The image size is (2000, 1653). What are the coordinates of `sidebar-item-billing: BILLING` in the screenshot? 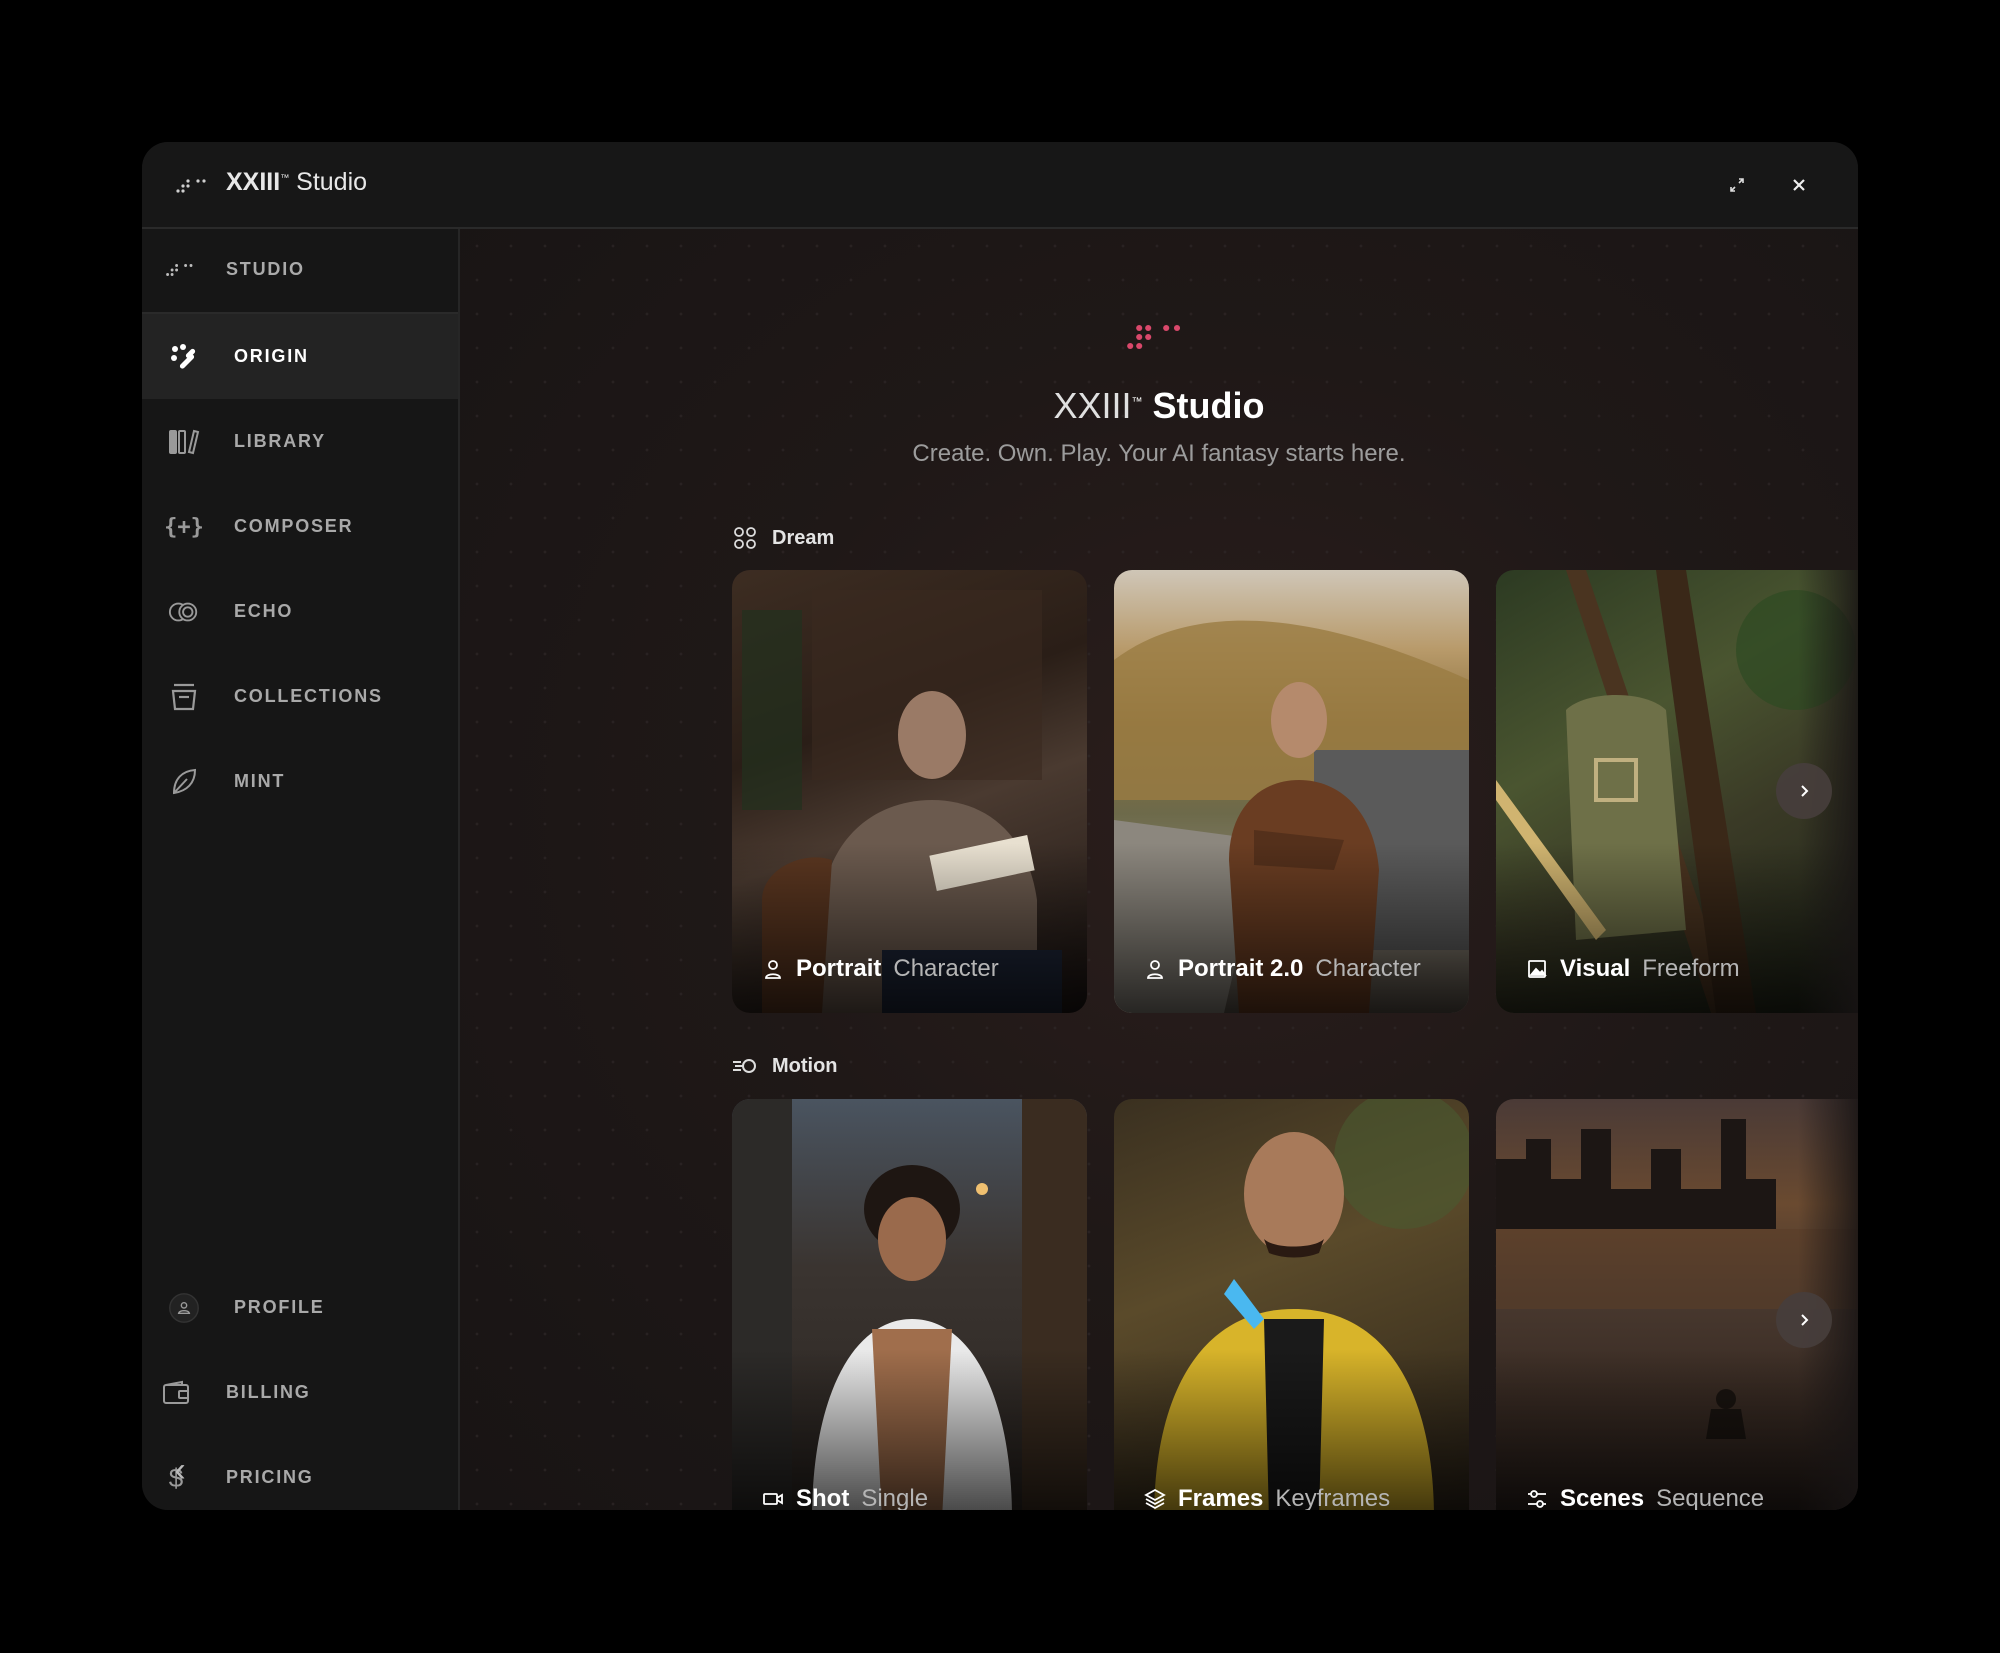 It's located at (300, 1392).